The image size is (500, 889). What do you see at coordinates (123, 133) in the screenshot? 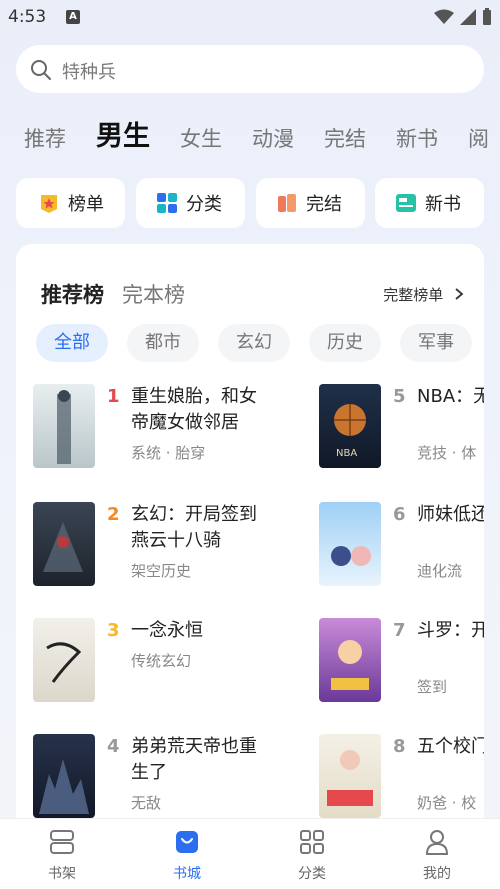
I see `tab-male: 男生` at bounding box center [123, 133].